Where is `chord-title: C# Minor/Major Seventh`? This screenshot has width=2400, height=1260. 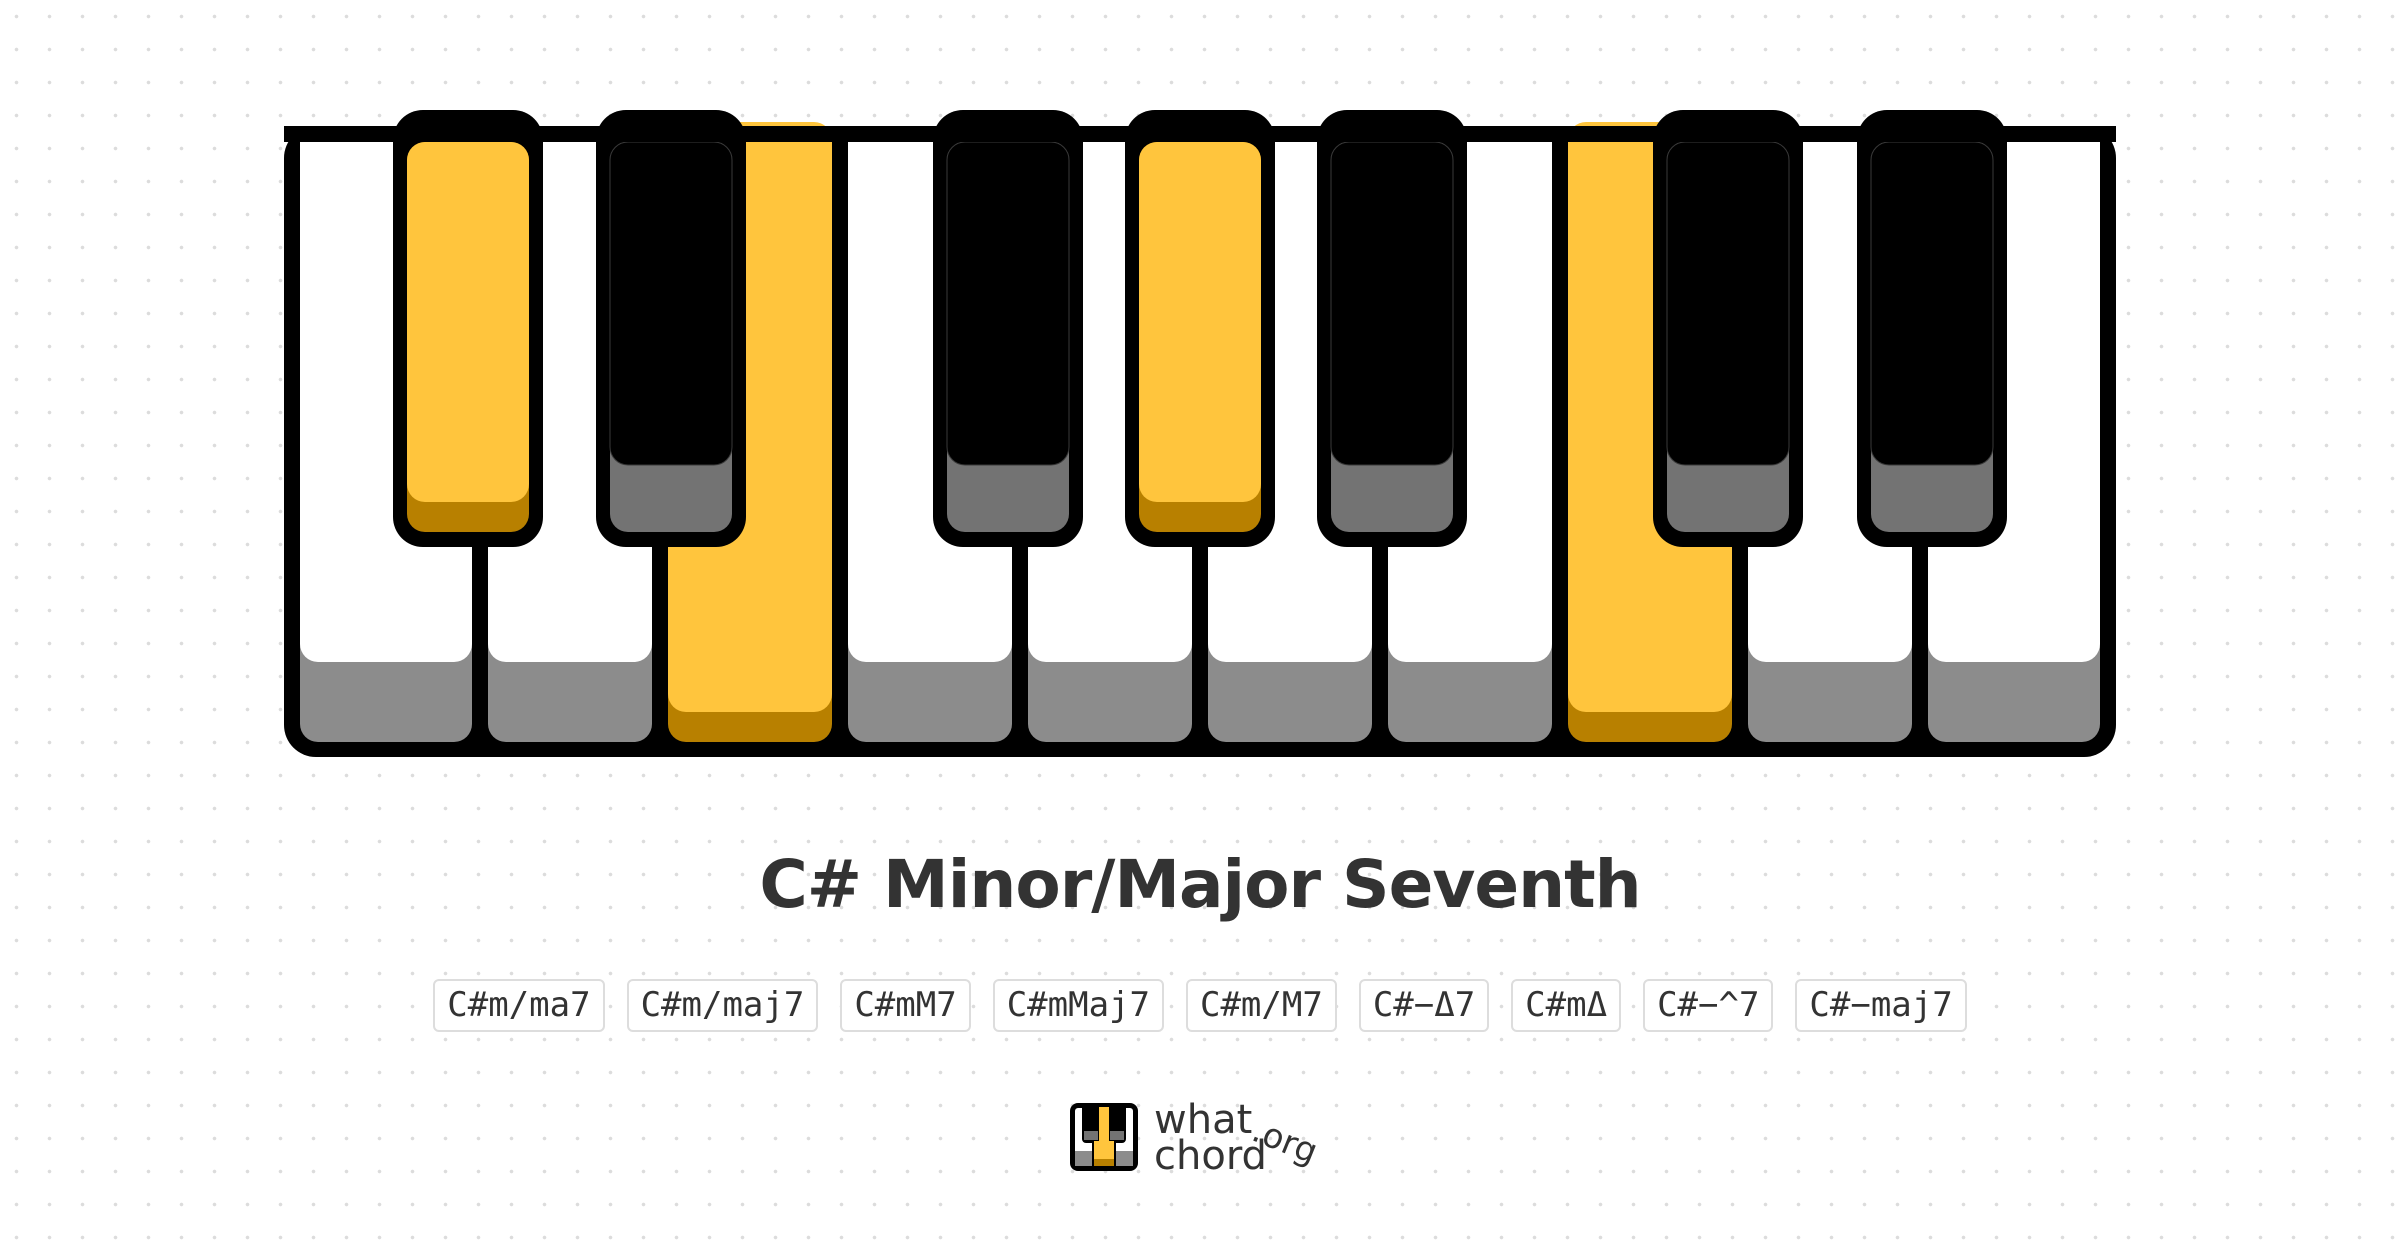 chord-title: C# Minor/Major Seventh is located at coordinates (1200, 884).